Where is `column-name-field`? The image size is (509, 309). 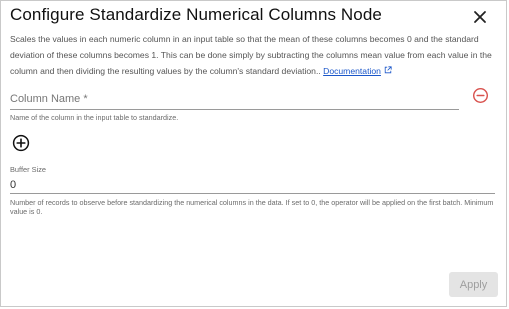
column-name-field is located at coordinates (234, 99).